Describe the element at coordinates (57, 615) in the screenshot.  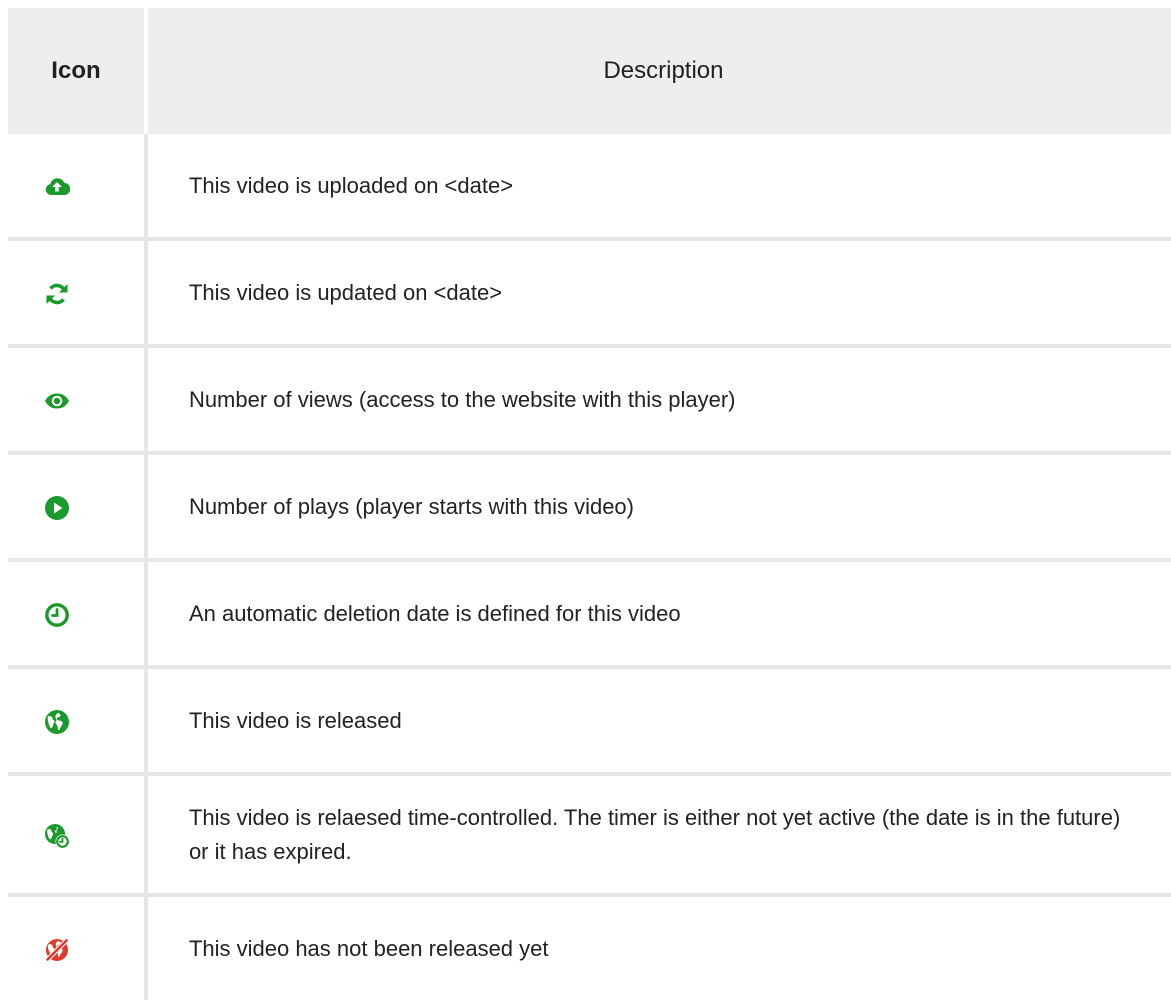
I see `clock-icon` at that location.